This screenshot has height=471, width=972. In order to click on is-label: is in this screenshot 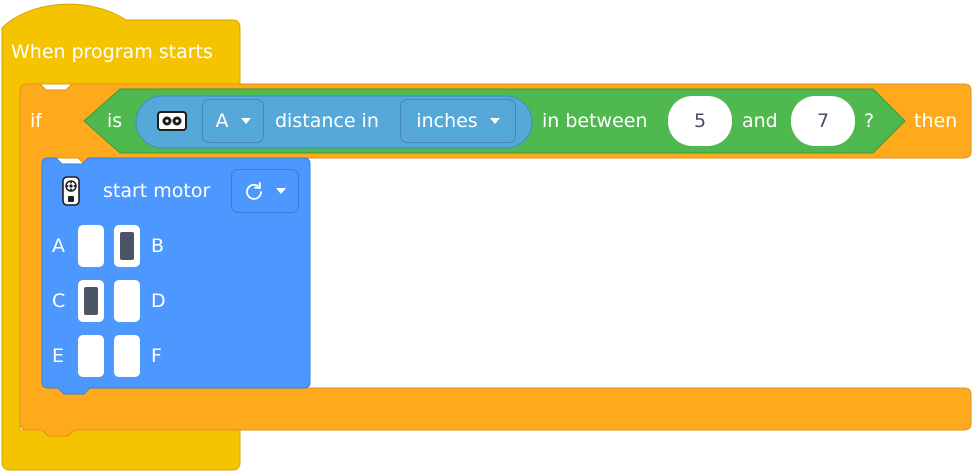, I will do `click(115, 121)`.